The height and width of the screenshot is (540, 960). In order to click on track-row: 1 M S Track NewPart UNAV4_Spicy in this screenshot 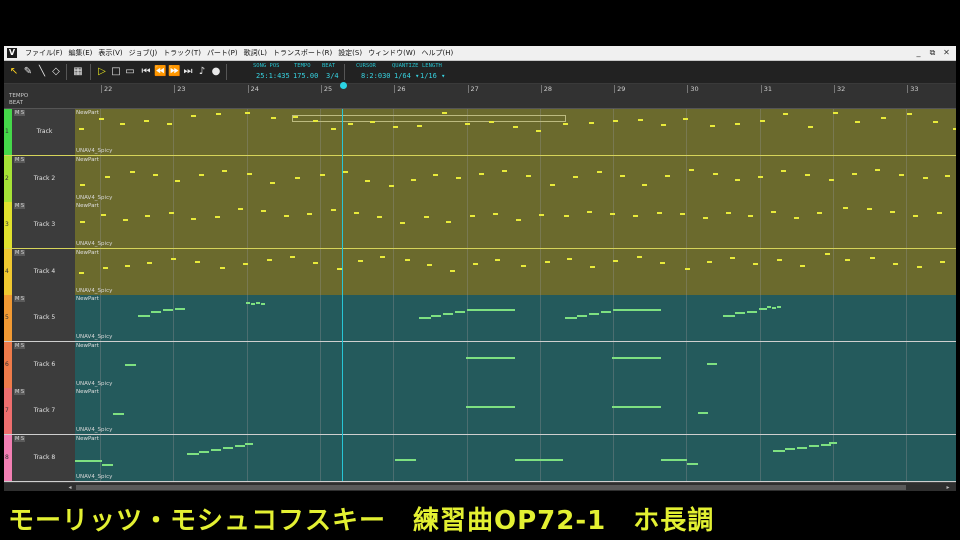, I will do `click(480, 132)`.